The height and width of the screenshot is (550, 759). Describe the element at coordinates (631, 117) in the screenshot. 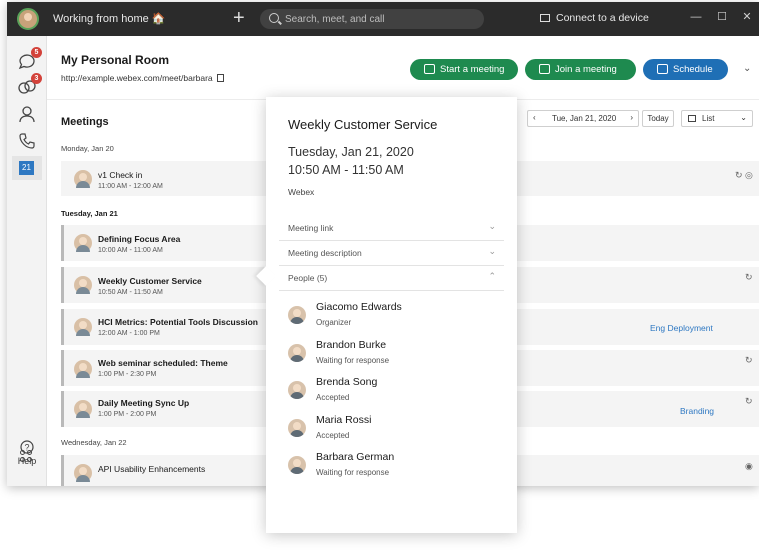

I see `next-day-button: ›` at that location.